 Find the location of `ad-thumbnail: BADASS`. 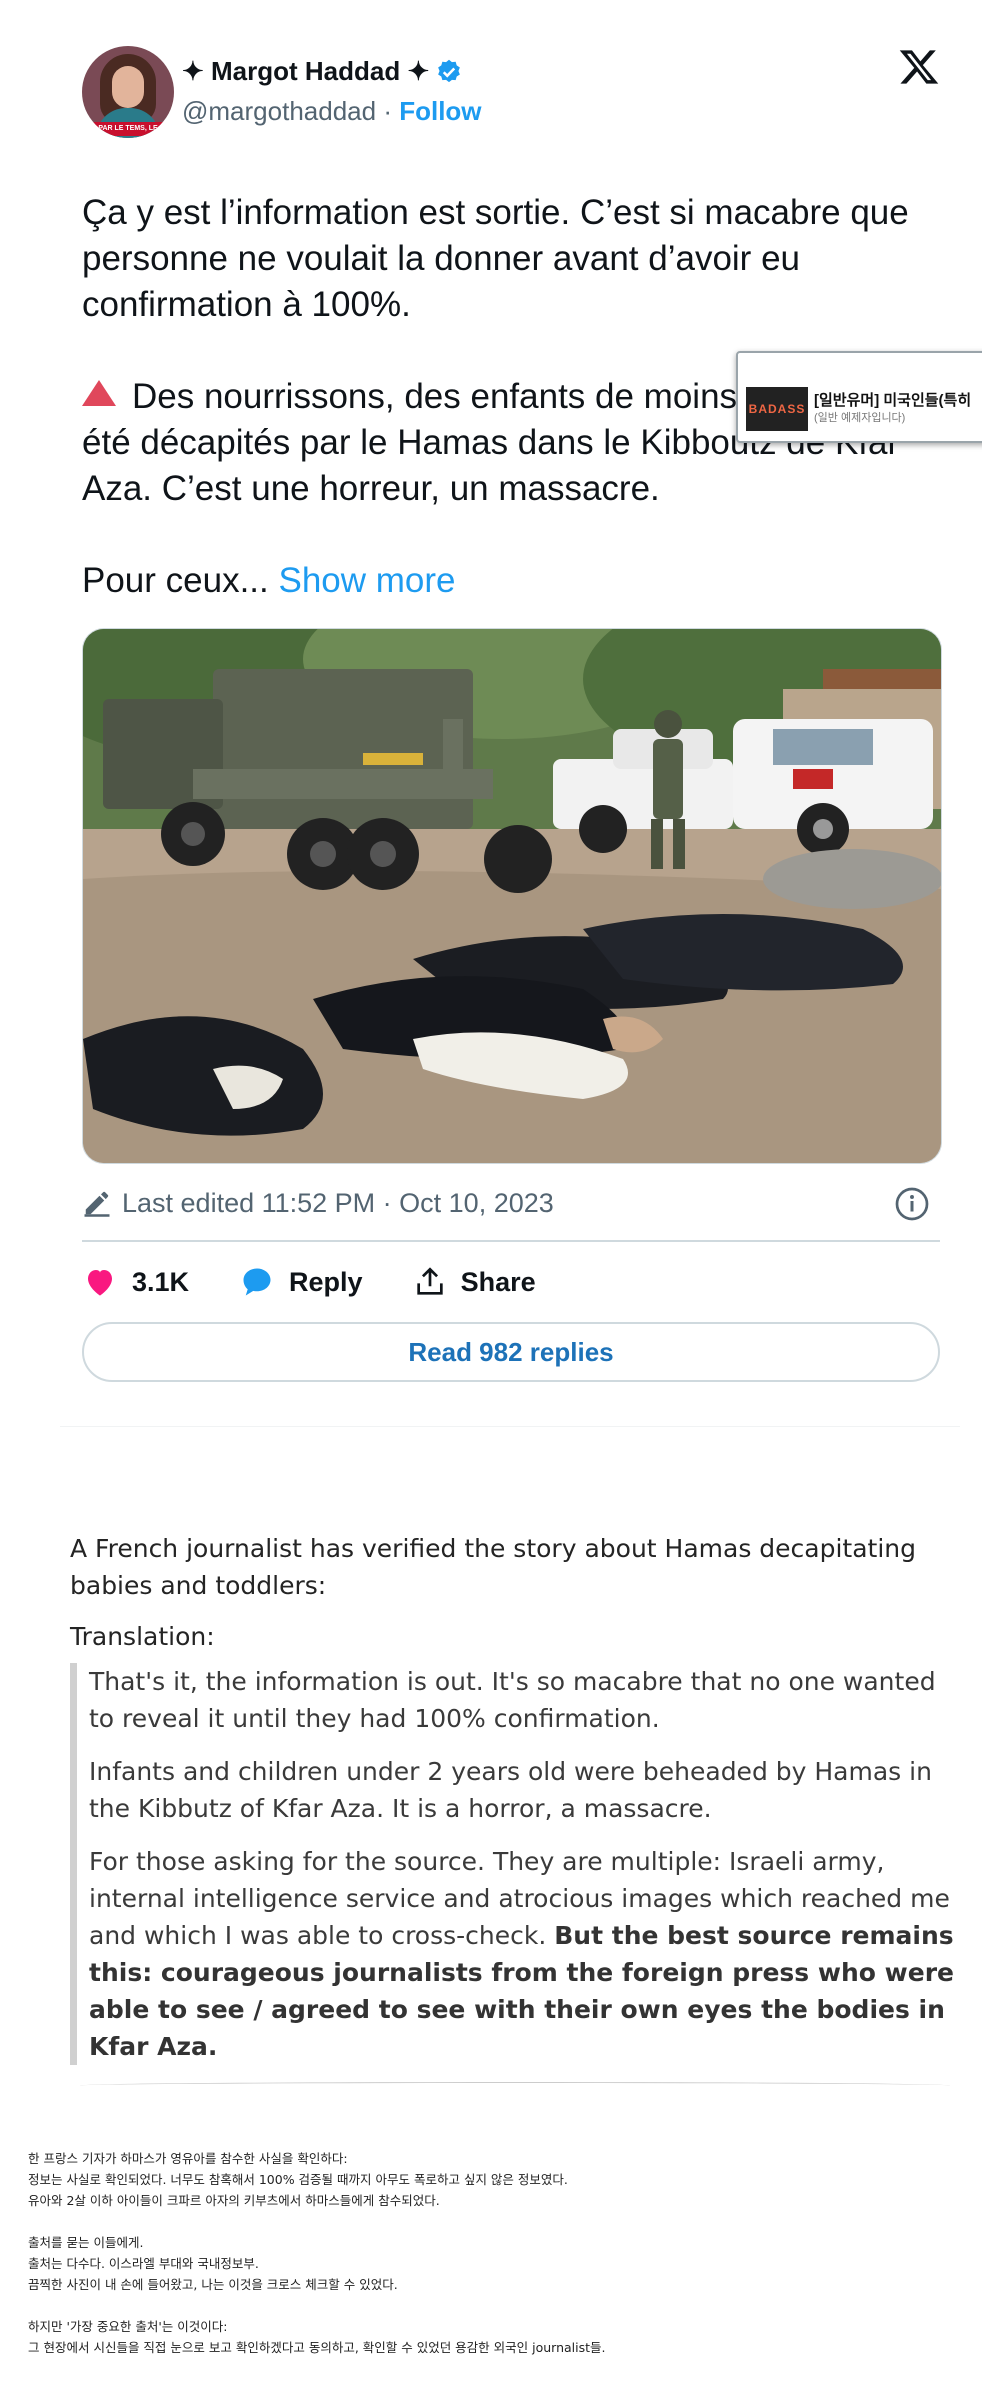

ad-thumbnail: BADASS is located at coordinates (777, 409).